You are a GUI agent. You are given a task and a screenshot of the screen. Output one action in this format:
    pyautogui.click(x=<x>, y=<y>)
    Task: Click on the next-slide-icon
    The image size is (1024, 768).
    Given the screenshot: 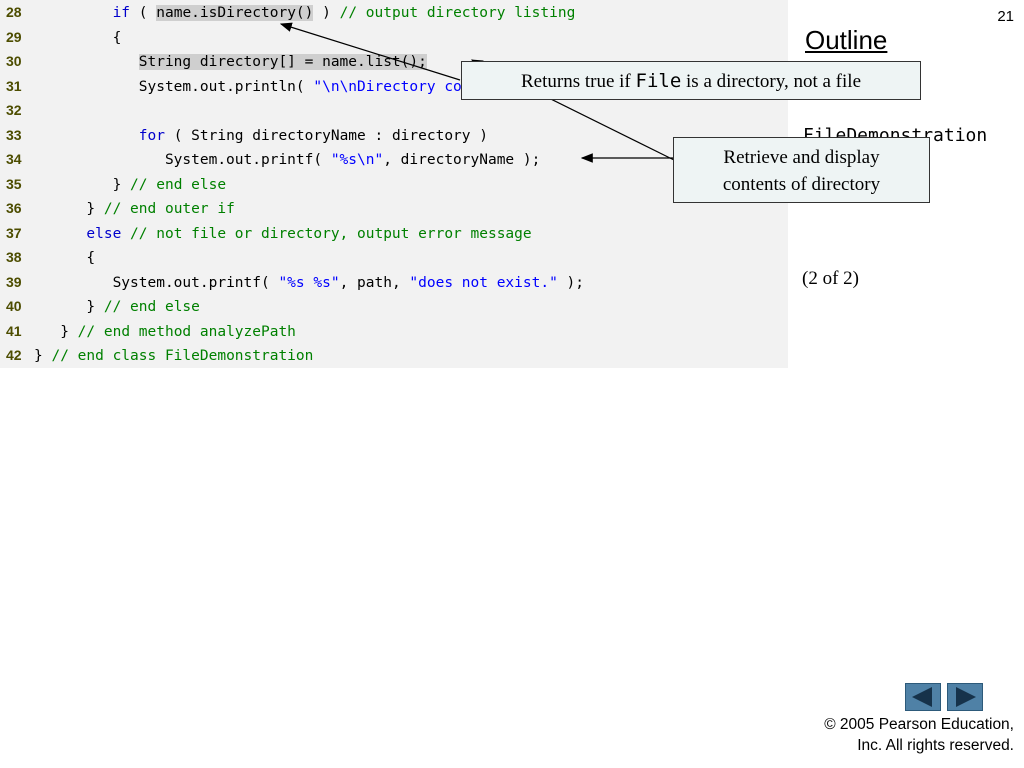 What is the action you would take?
    pyautogui.click(x=966, y=697)
    